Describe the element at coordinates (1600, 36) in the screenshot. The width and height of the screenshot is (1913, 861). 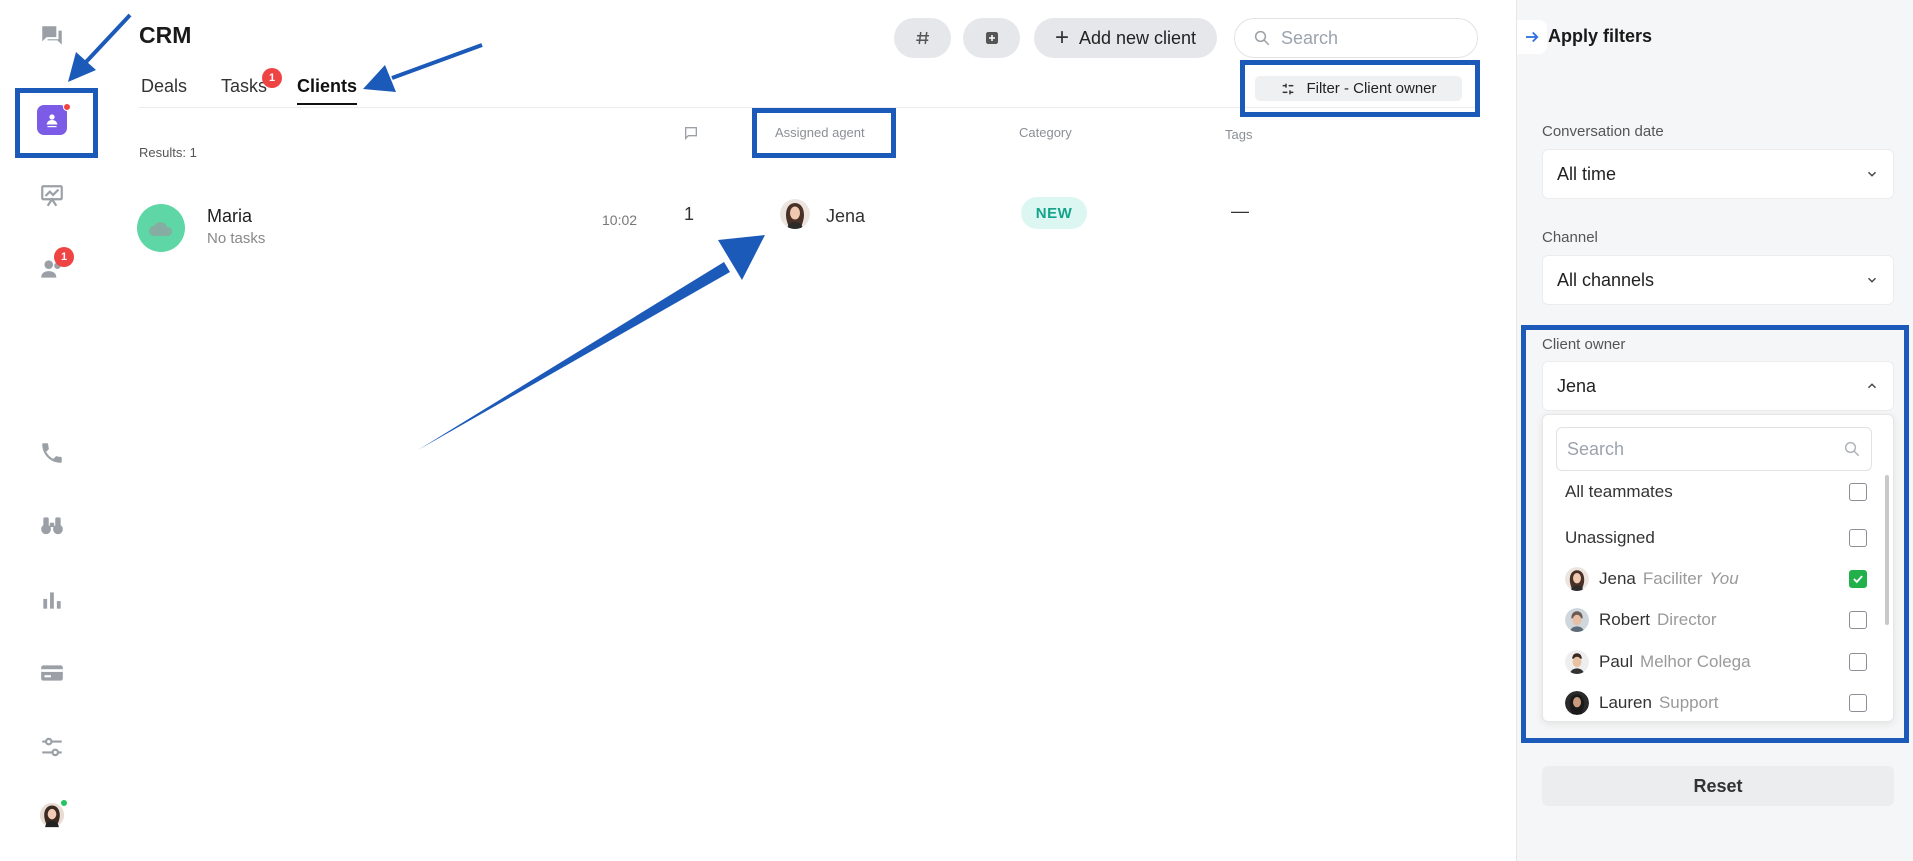
I see `panel-title: Apply filters` at that location.